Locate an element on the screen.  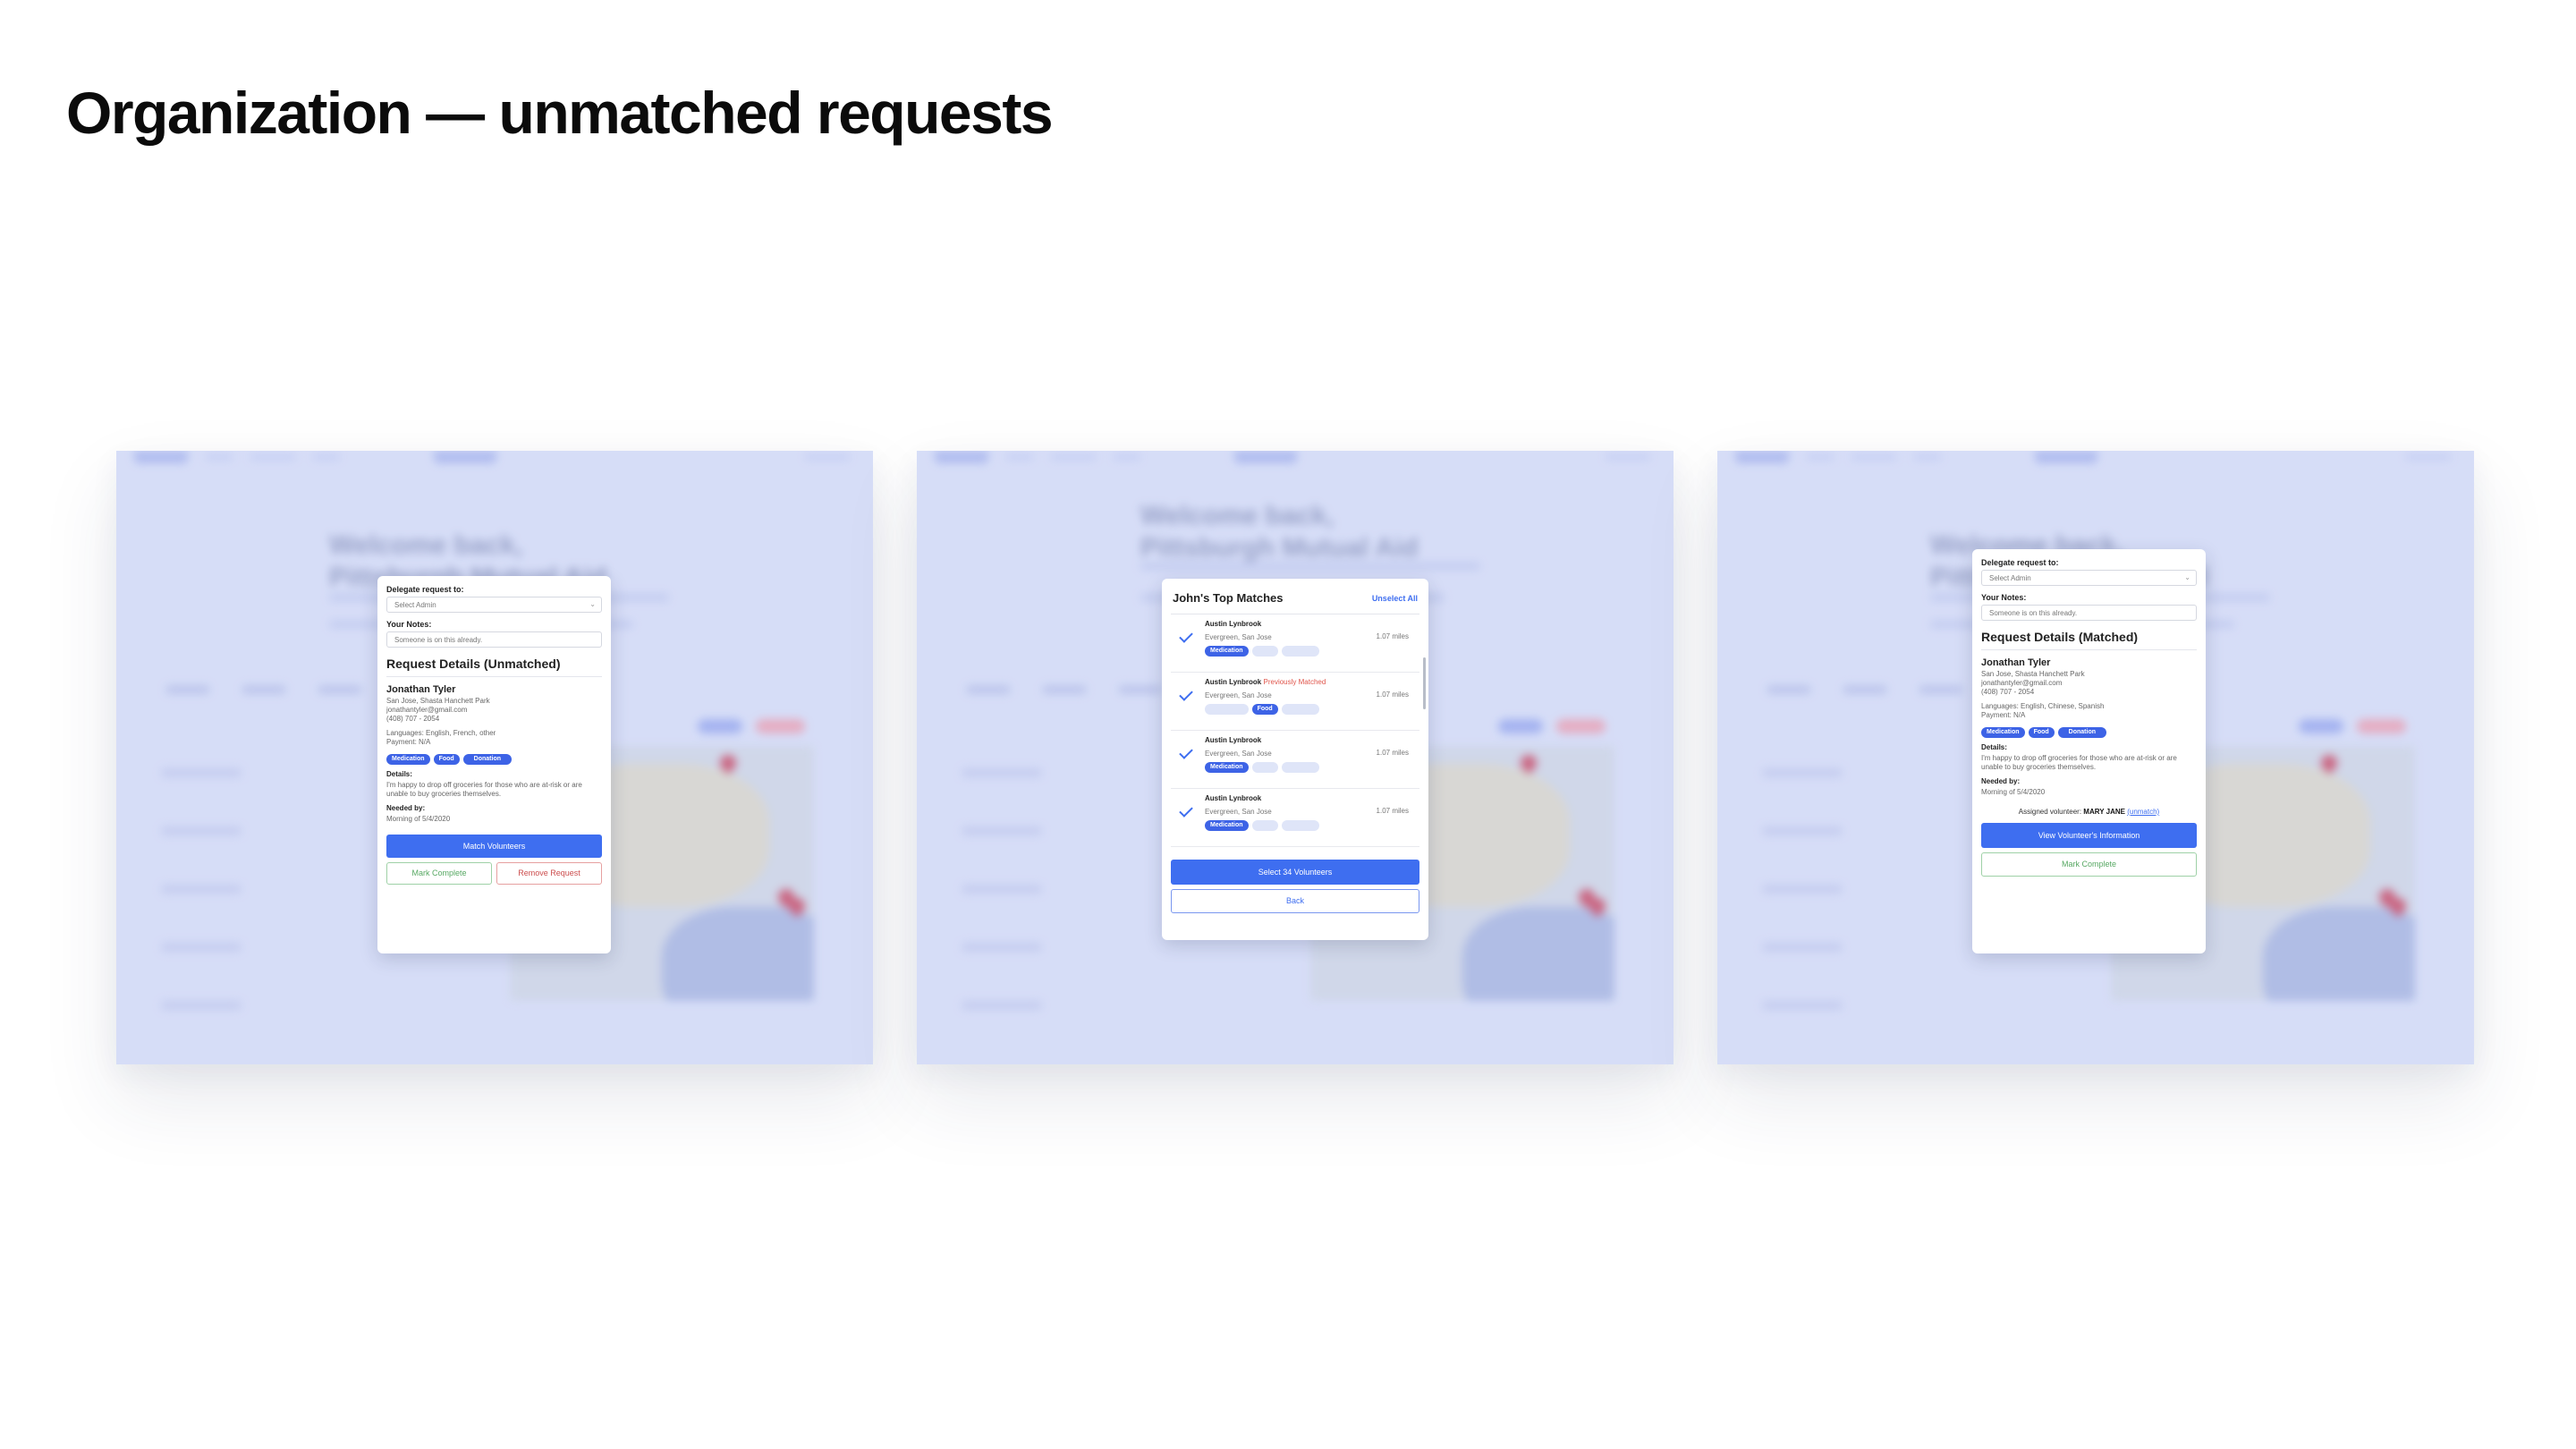
select-volunteers-button: Select 34 Volunteers is located at coordinates (1295, 872).